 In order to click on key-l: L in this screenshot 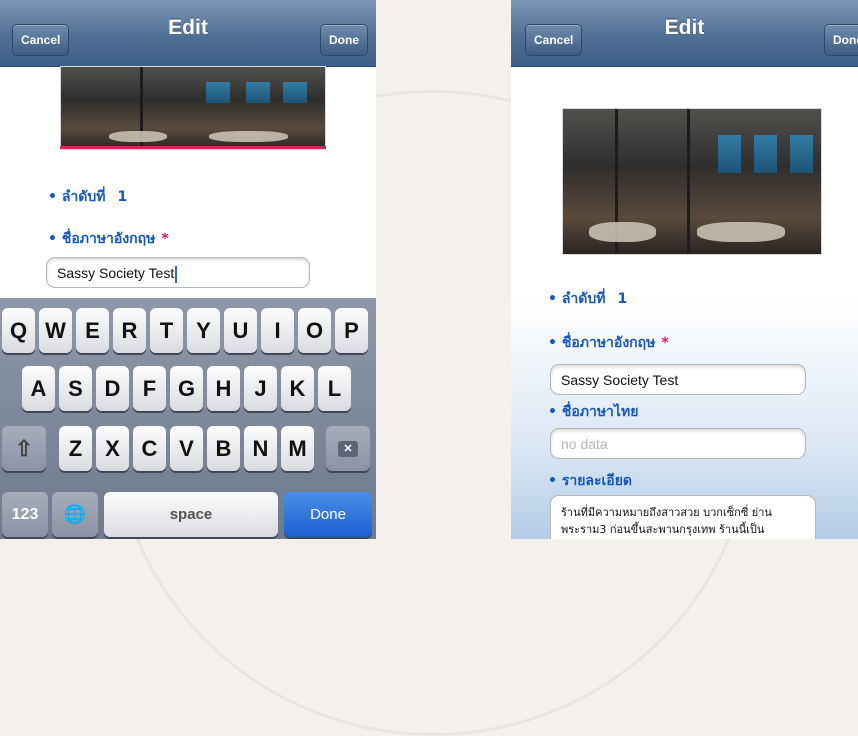, I will do `click(334, 388)`.